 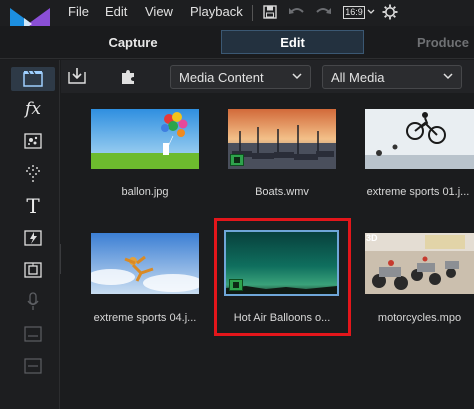 I want to click on menu-bar: File Edit View Playback 16:9, so click(x=237, y=20).